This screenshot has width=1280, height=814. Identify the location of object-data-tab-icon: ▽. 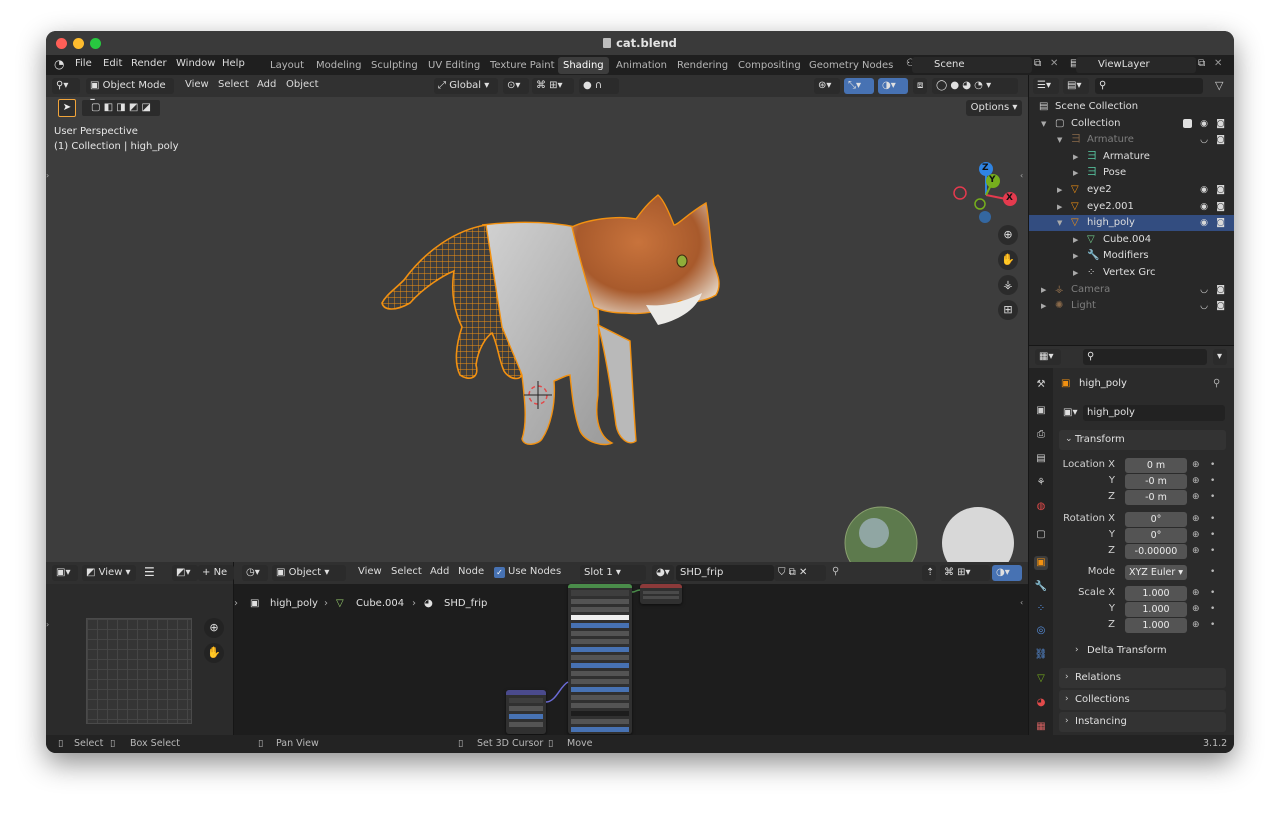
(1041, 679).